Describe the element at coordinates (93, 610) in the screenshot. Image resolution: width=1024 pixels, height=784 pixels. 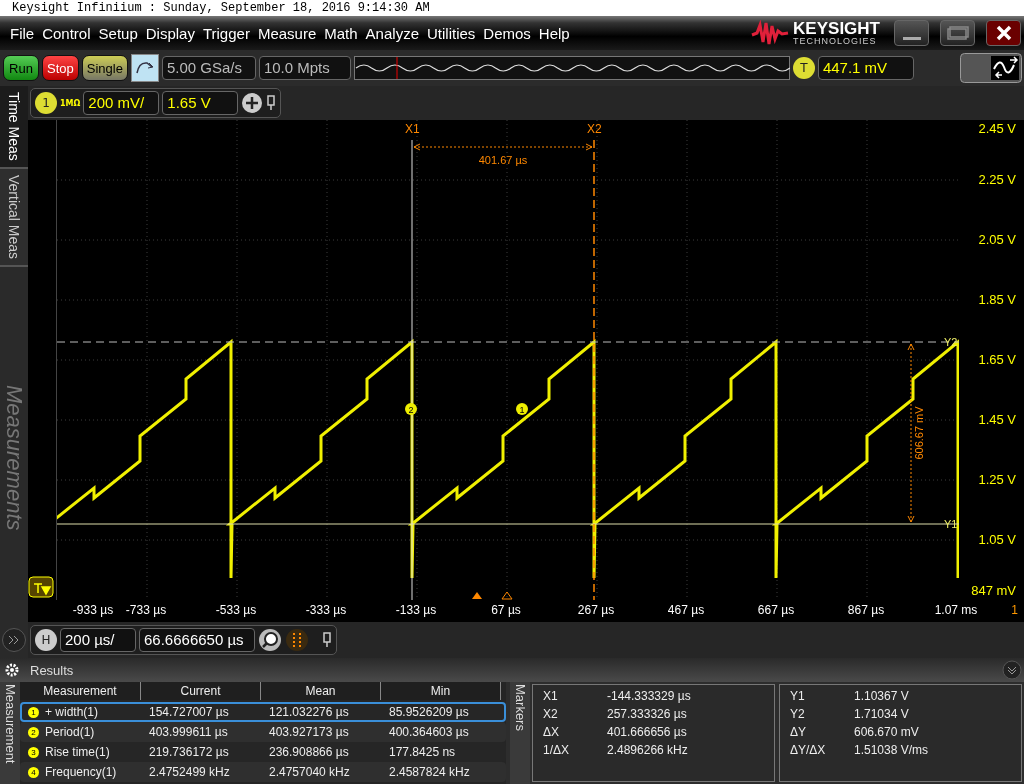
I see `x-axis-label: -933 µs` at that location.